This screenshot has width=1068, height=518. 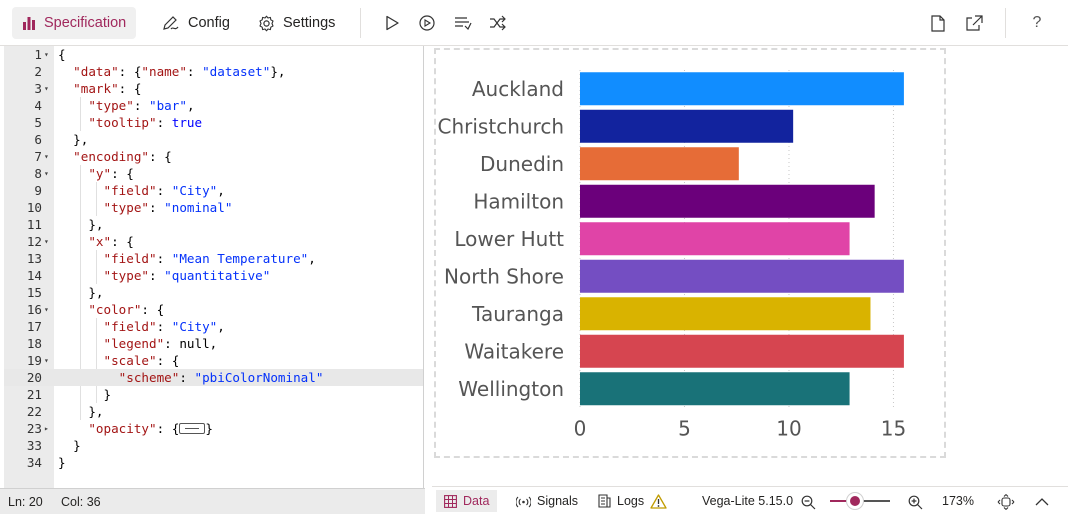 I want to click on code-text: "encoding": {, so click(x=122, y=156).